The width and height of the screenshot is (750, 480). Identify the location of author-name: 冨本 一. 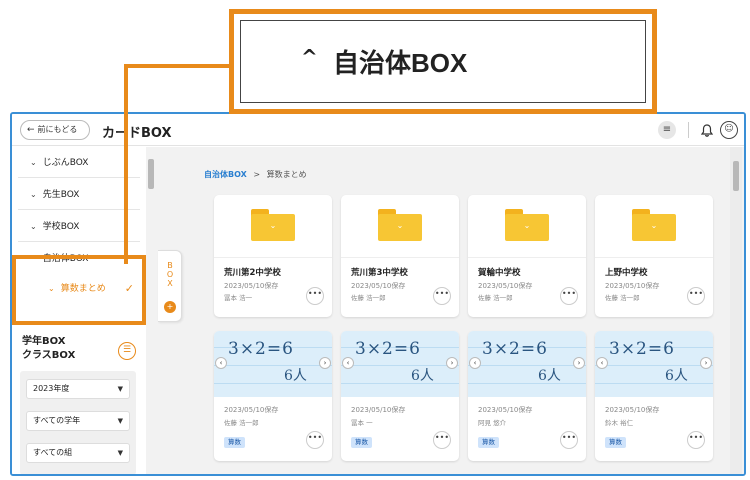
(362, 423).